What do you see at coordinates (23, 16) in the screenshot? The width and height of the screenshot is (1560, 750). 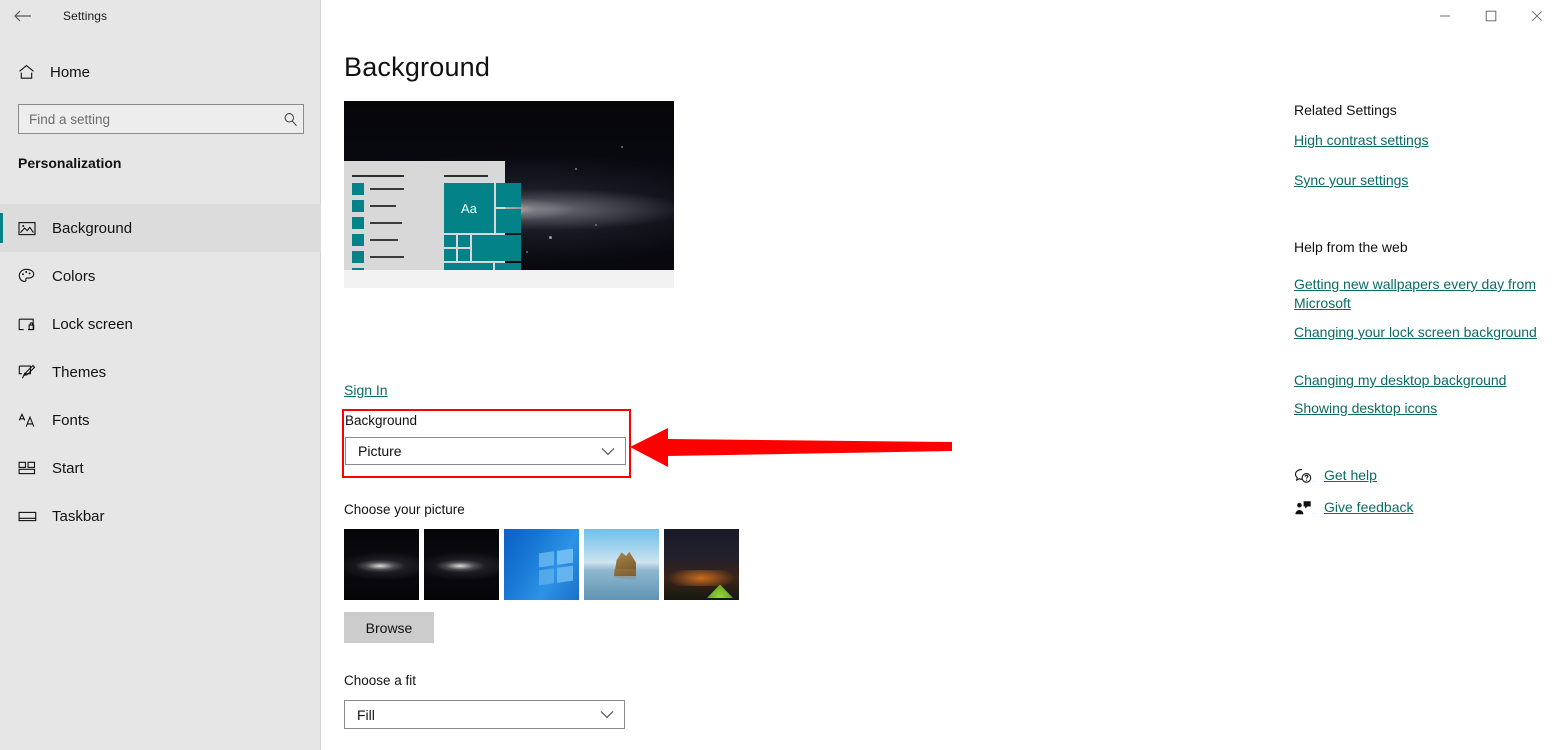 I see `back-arrow-icon` at bounding box center [23, 16].